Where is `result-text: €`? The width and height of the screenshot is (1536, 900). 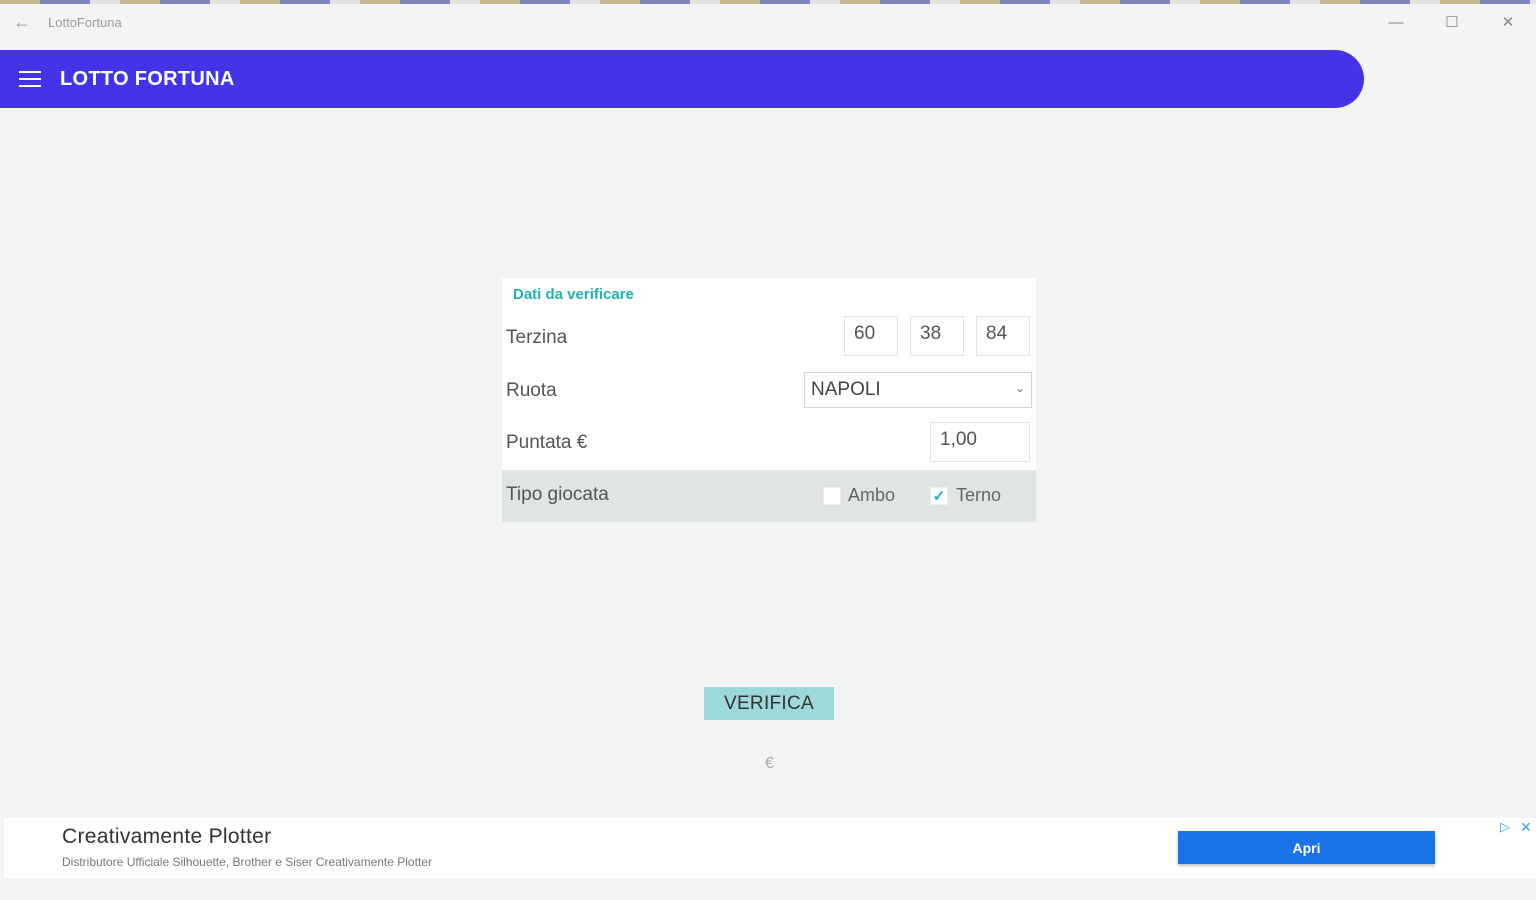 result-text: € is located at coordinates (769, 763).